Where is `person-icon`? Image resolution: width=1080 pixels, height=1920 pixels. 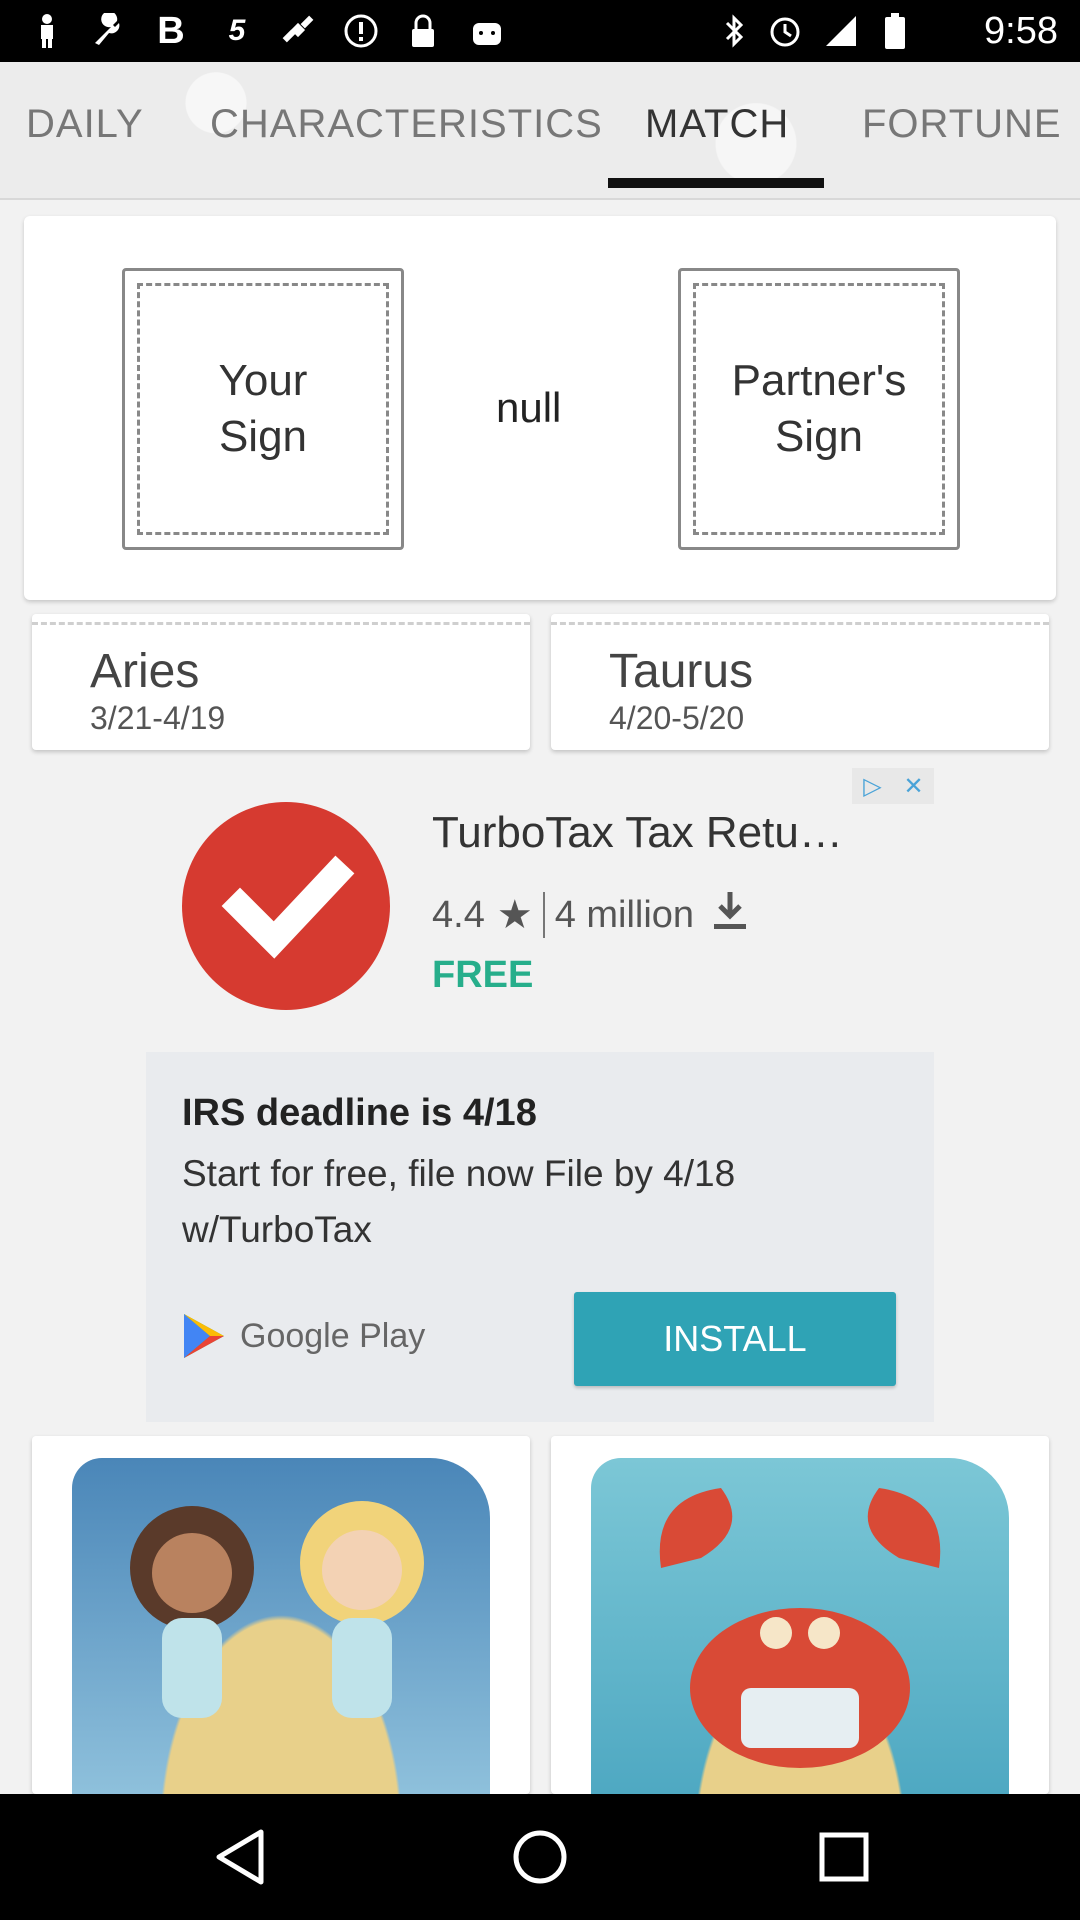
person-icon is located at coordinates (47, 31).